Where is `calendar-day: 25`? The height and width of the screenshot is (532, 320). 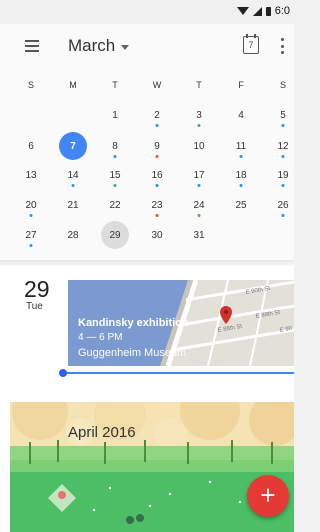 calendar-day: 25 is located at coordinates (241, 205).